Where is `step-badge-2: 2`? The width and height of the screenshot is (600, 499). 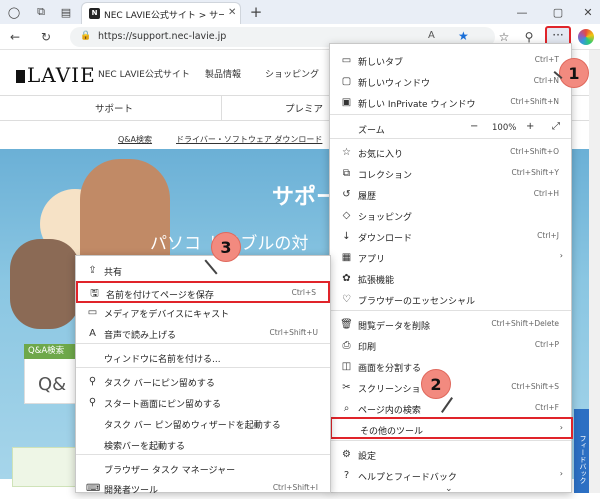 step-badge-2: 2 is located at coordinates (436, 384).